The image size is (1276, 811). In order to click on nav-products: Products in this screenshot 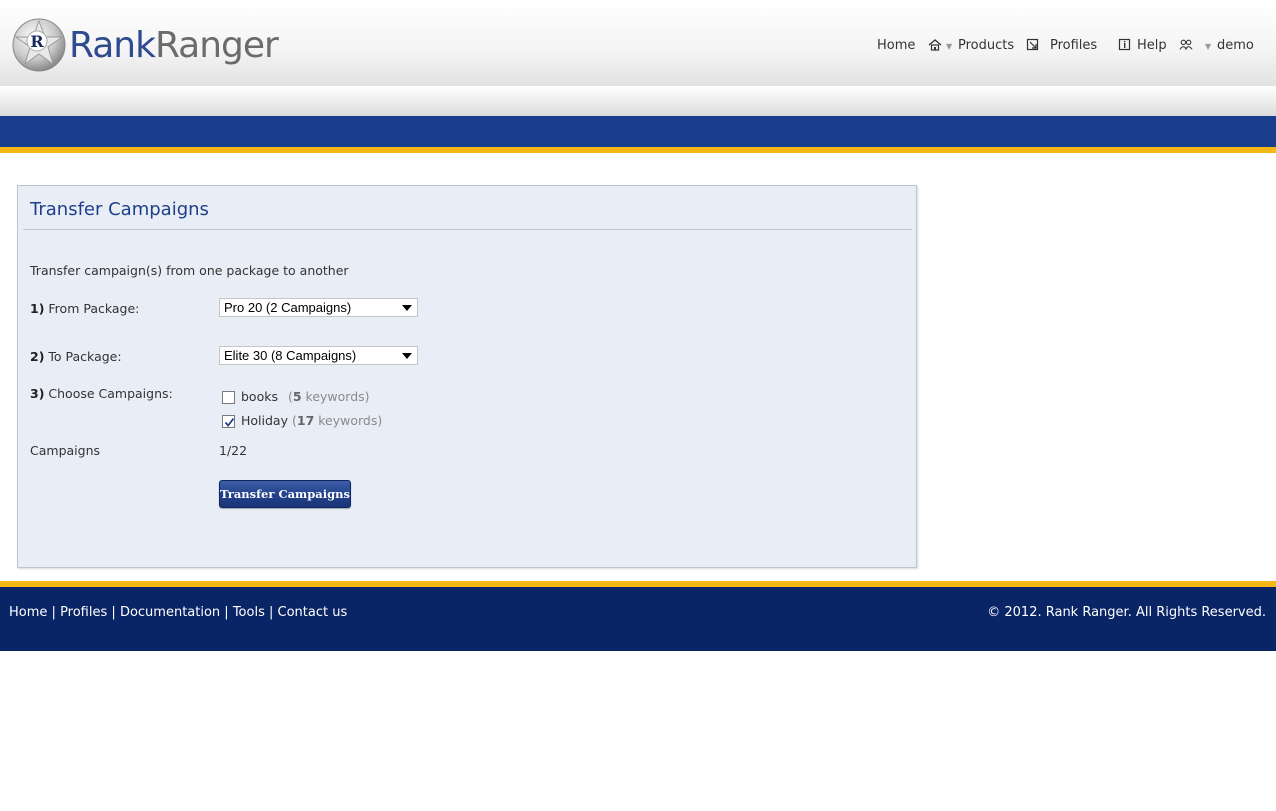, I will do `click(986, 46)`.